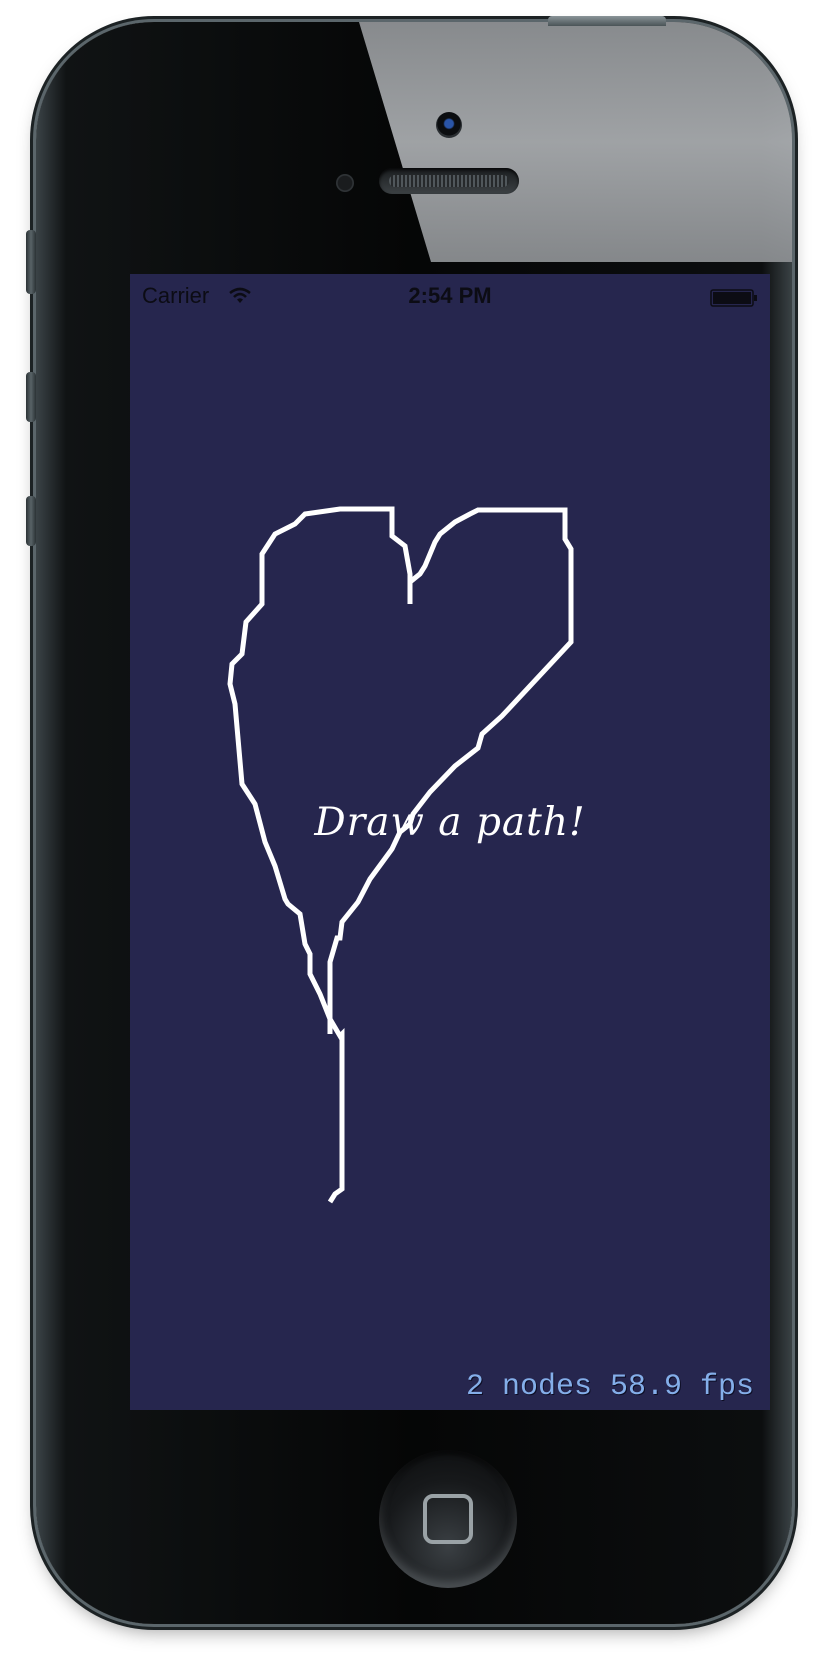 This screenshot has height=1668, width=828. What do you see at coordinates (449, 125) in the screenshot?
I see `front-camera` at bounding box center [449, 125].